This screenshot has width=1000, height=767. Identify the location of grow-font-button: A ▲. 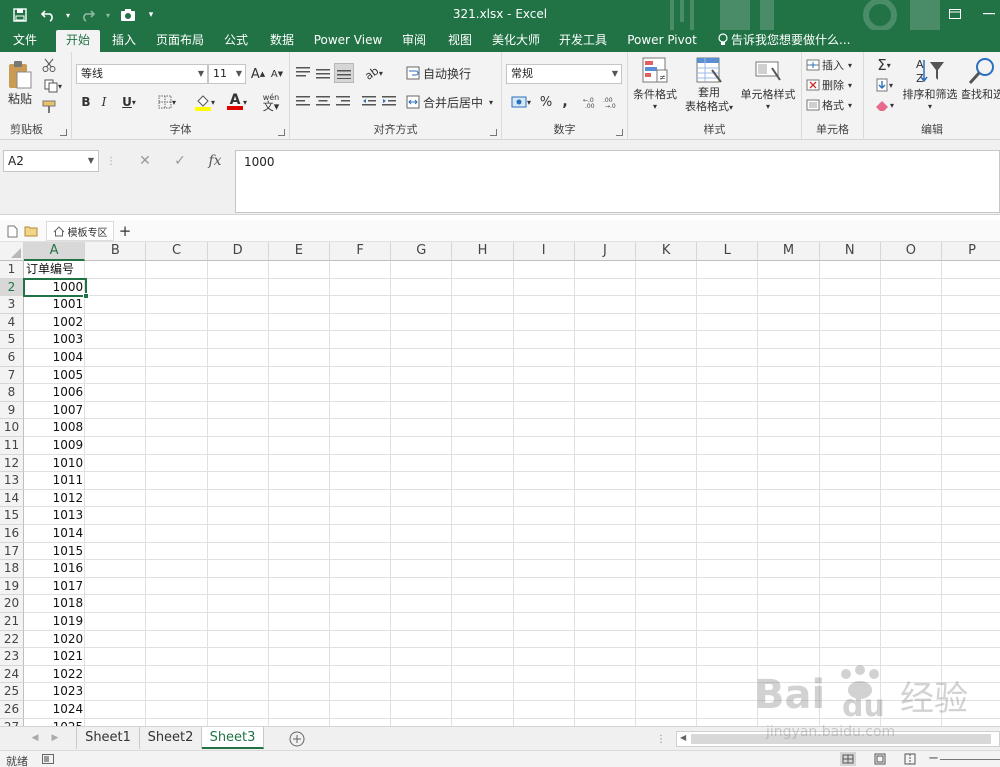
(258, 74).